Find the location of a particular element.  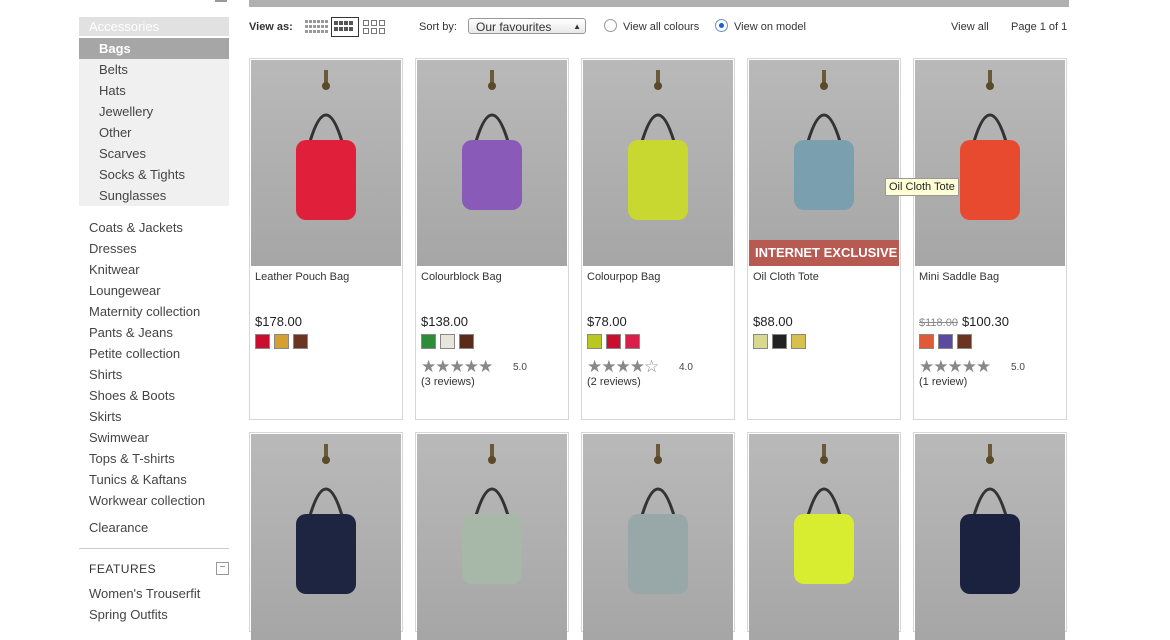

sidebar-item-swimwear: Swimwear is located at coordinates (154, 437).